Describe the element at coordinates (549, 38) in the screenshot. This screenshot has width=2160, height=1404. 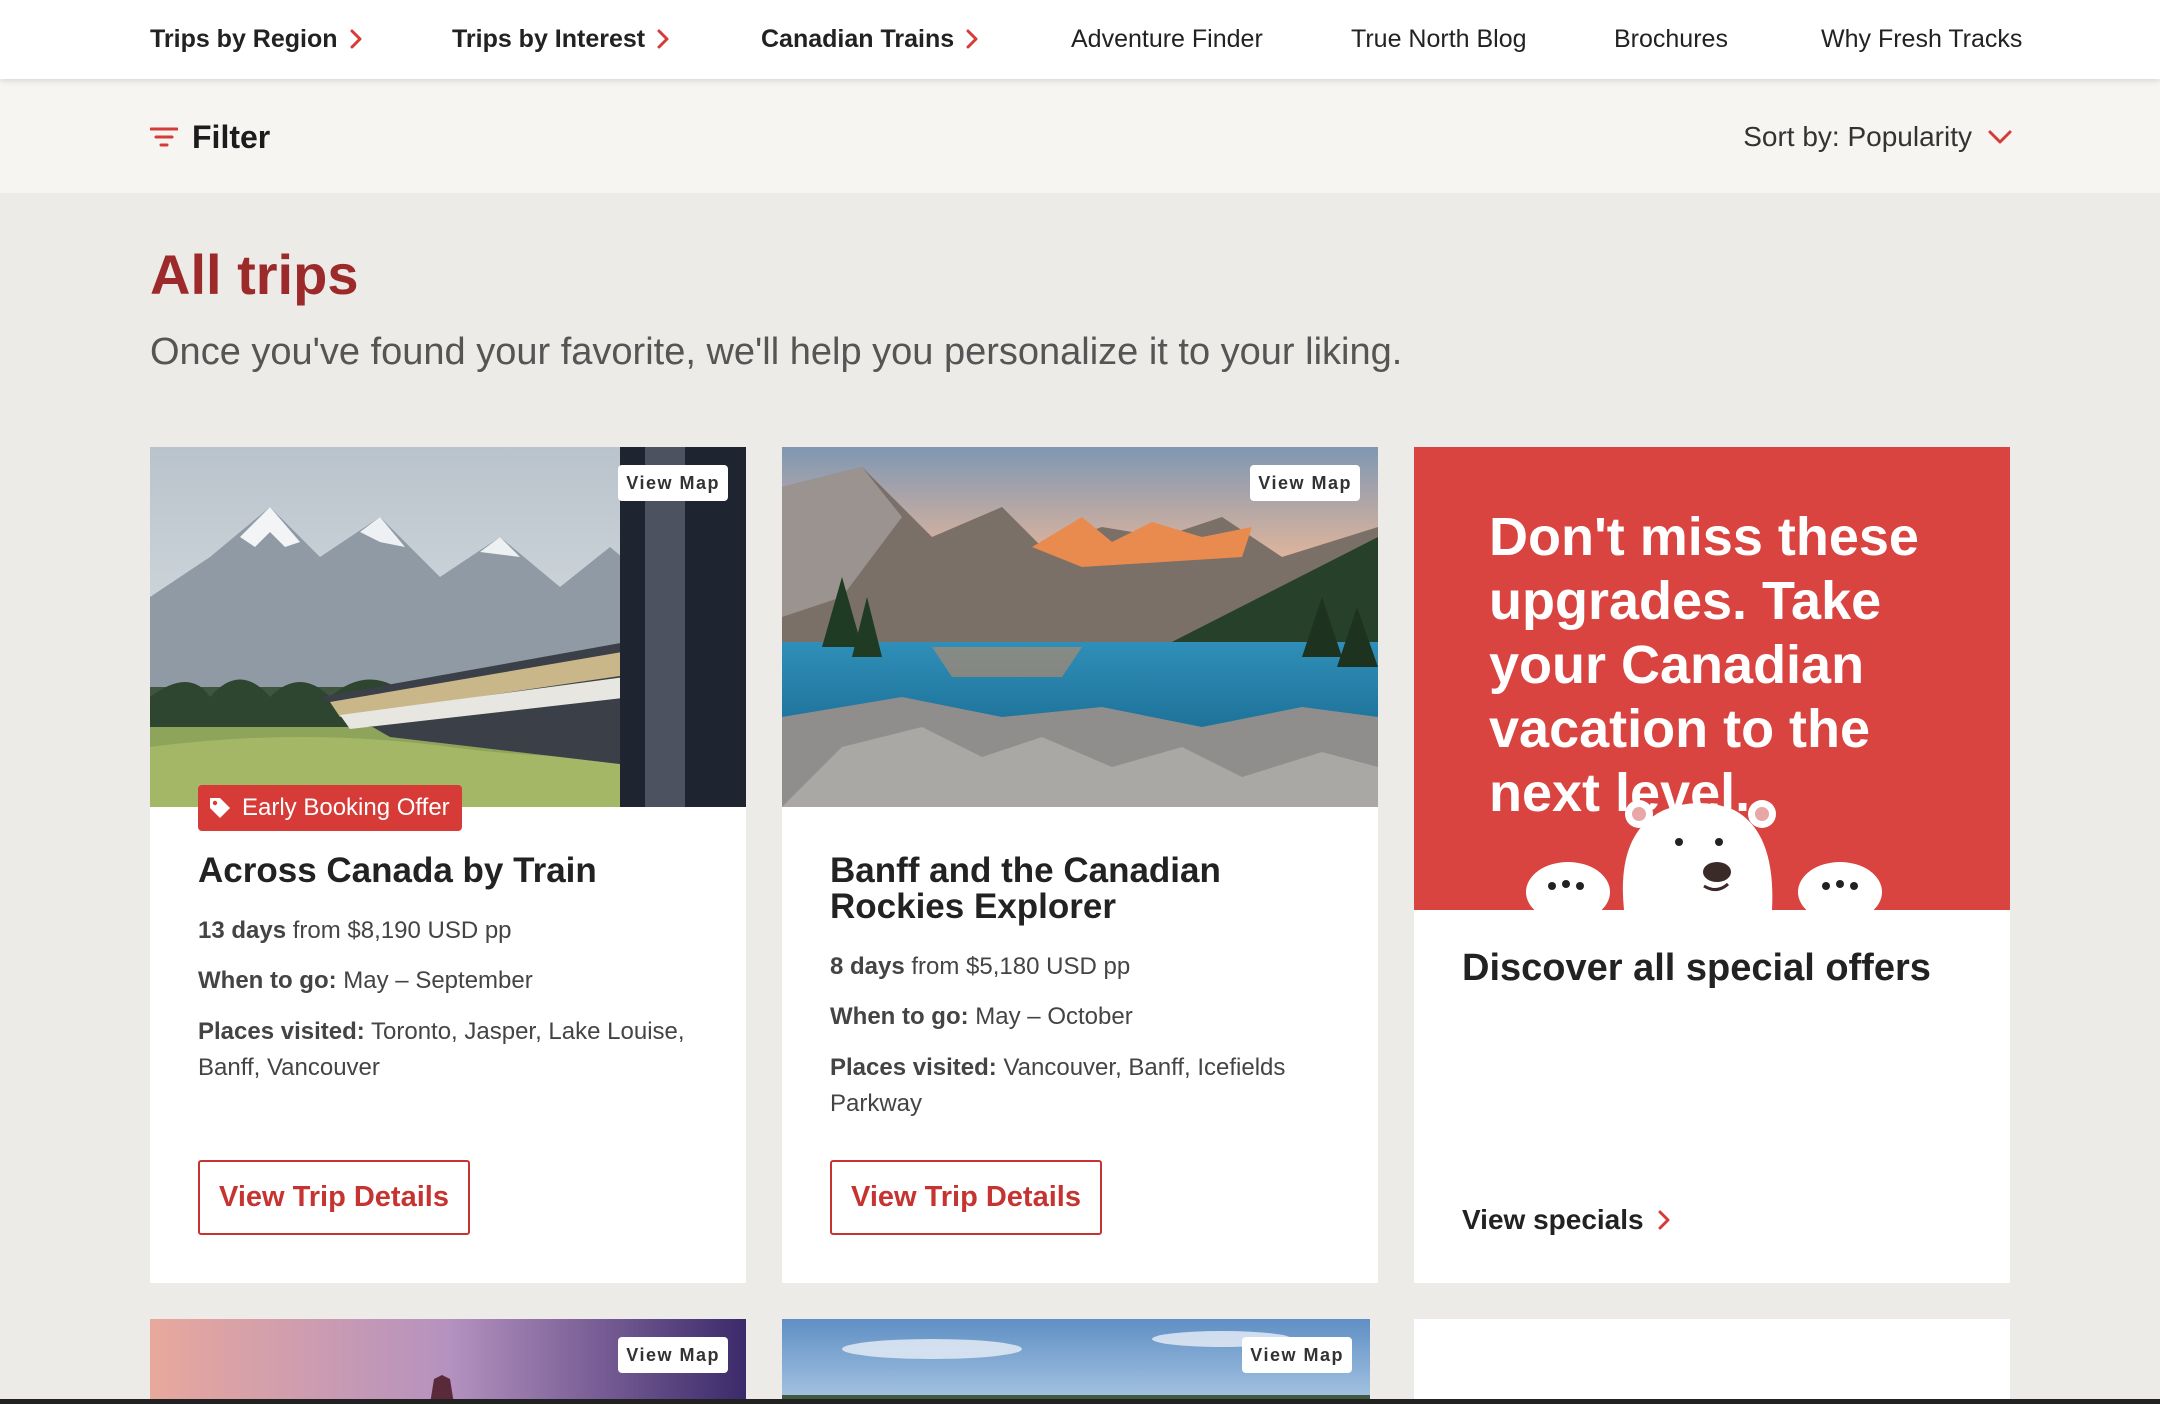
I see `nav-label: Trips by Interest` at that location.